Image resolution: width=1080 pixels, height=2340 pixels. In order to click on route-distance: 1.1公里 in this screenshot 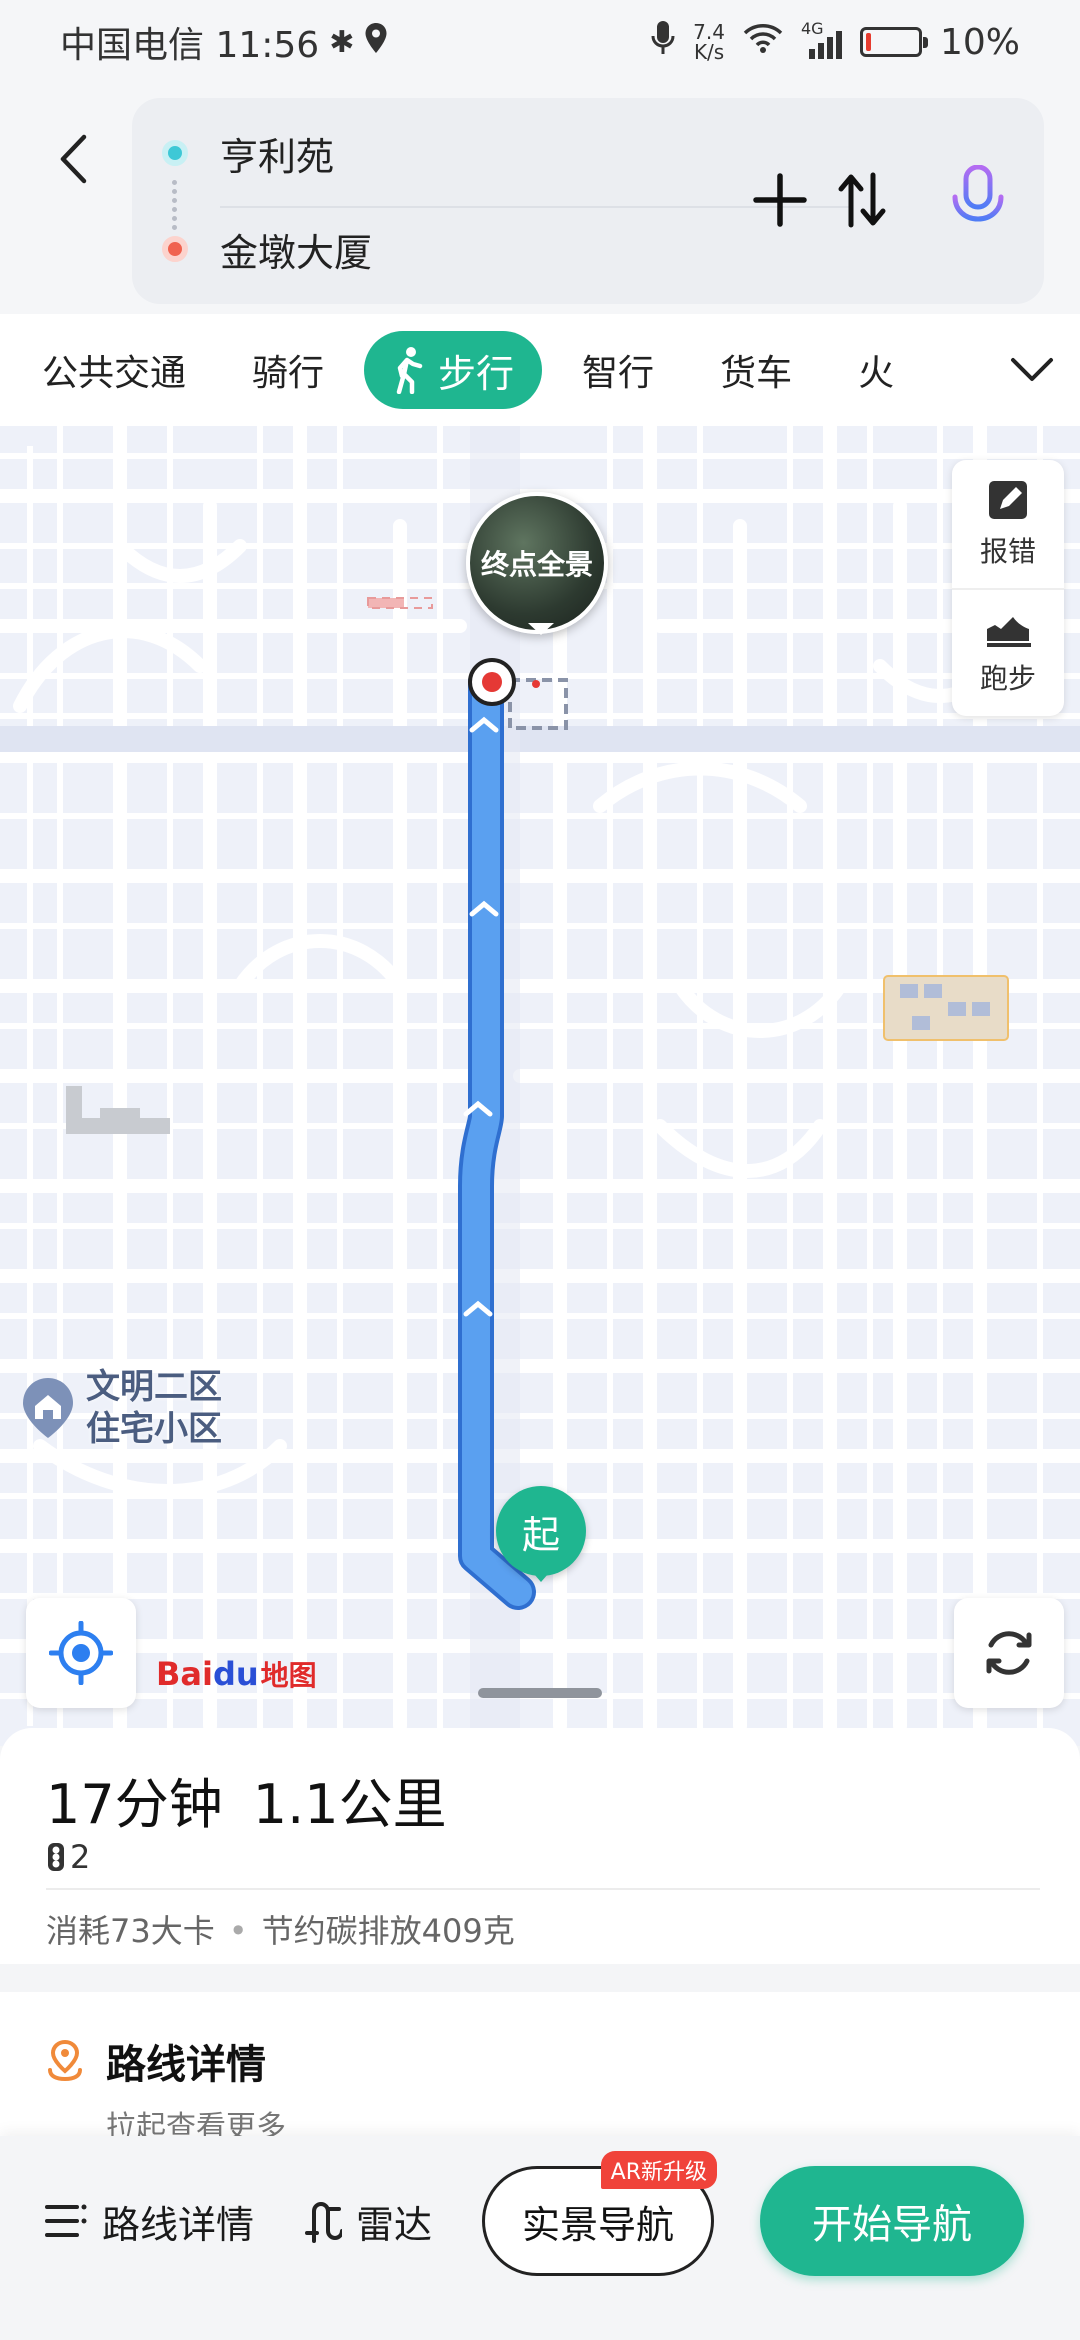, I will do `click(349, 1804)`.